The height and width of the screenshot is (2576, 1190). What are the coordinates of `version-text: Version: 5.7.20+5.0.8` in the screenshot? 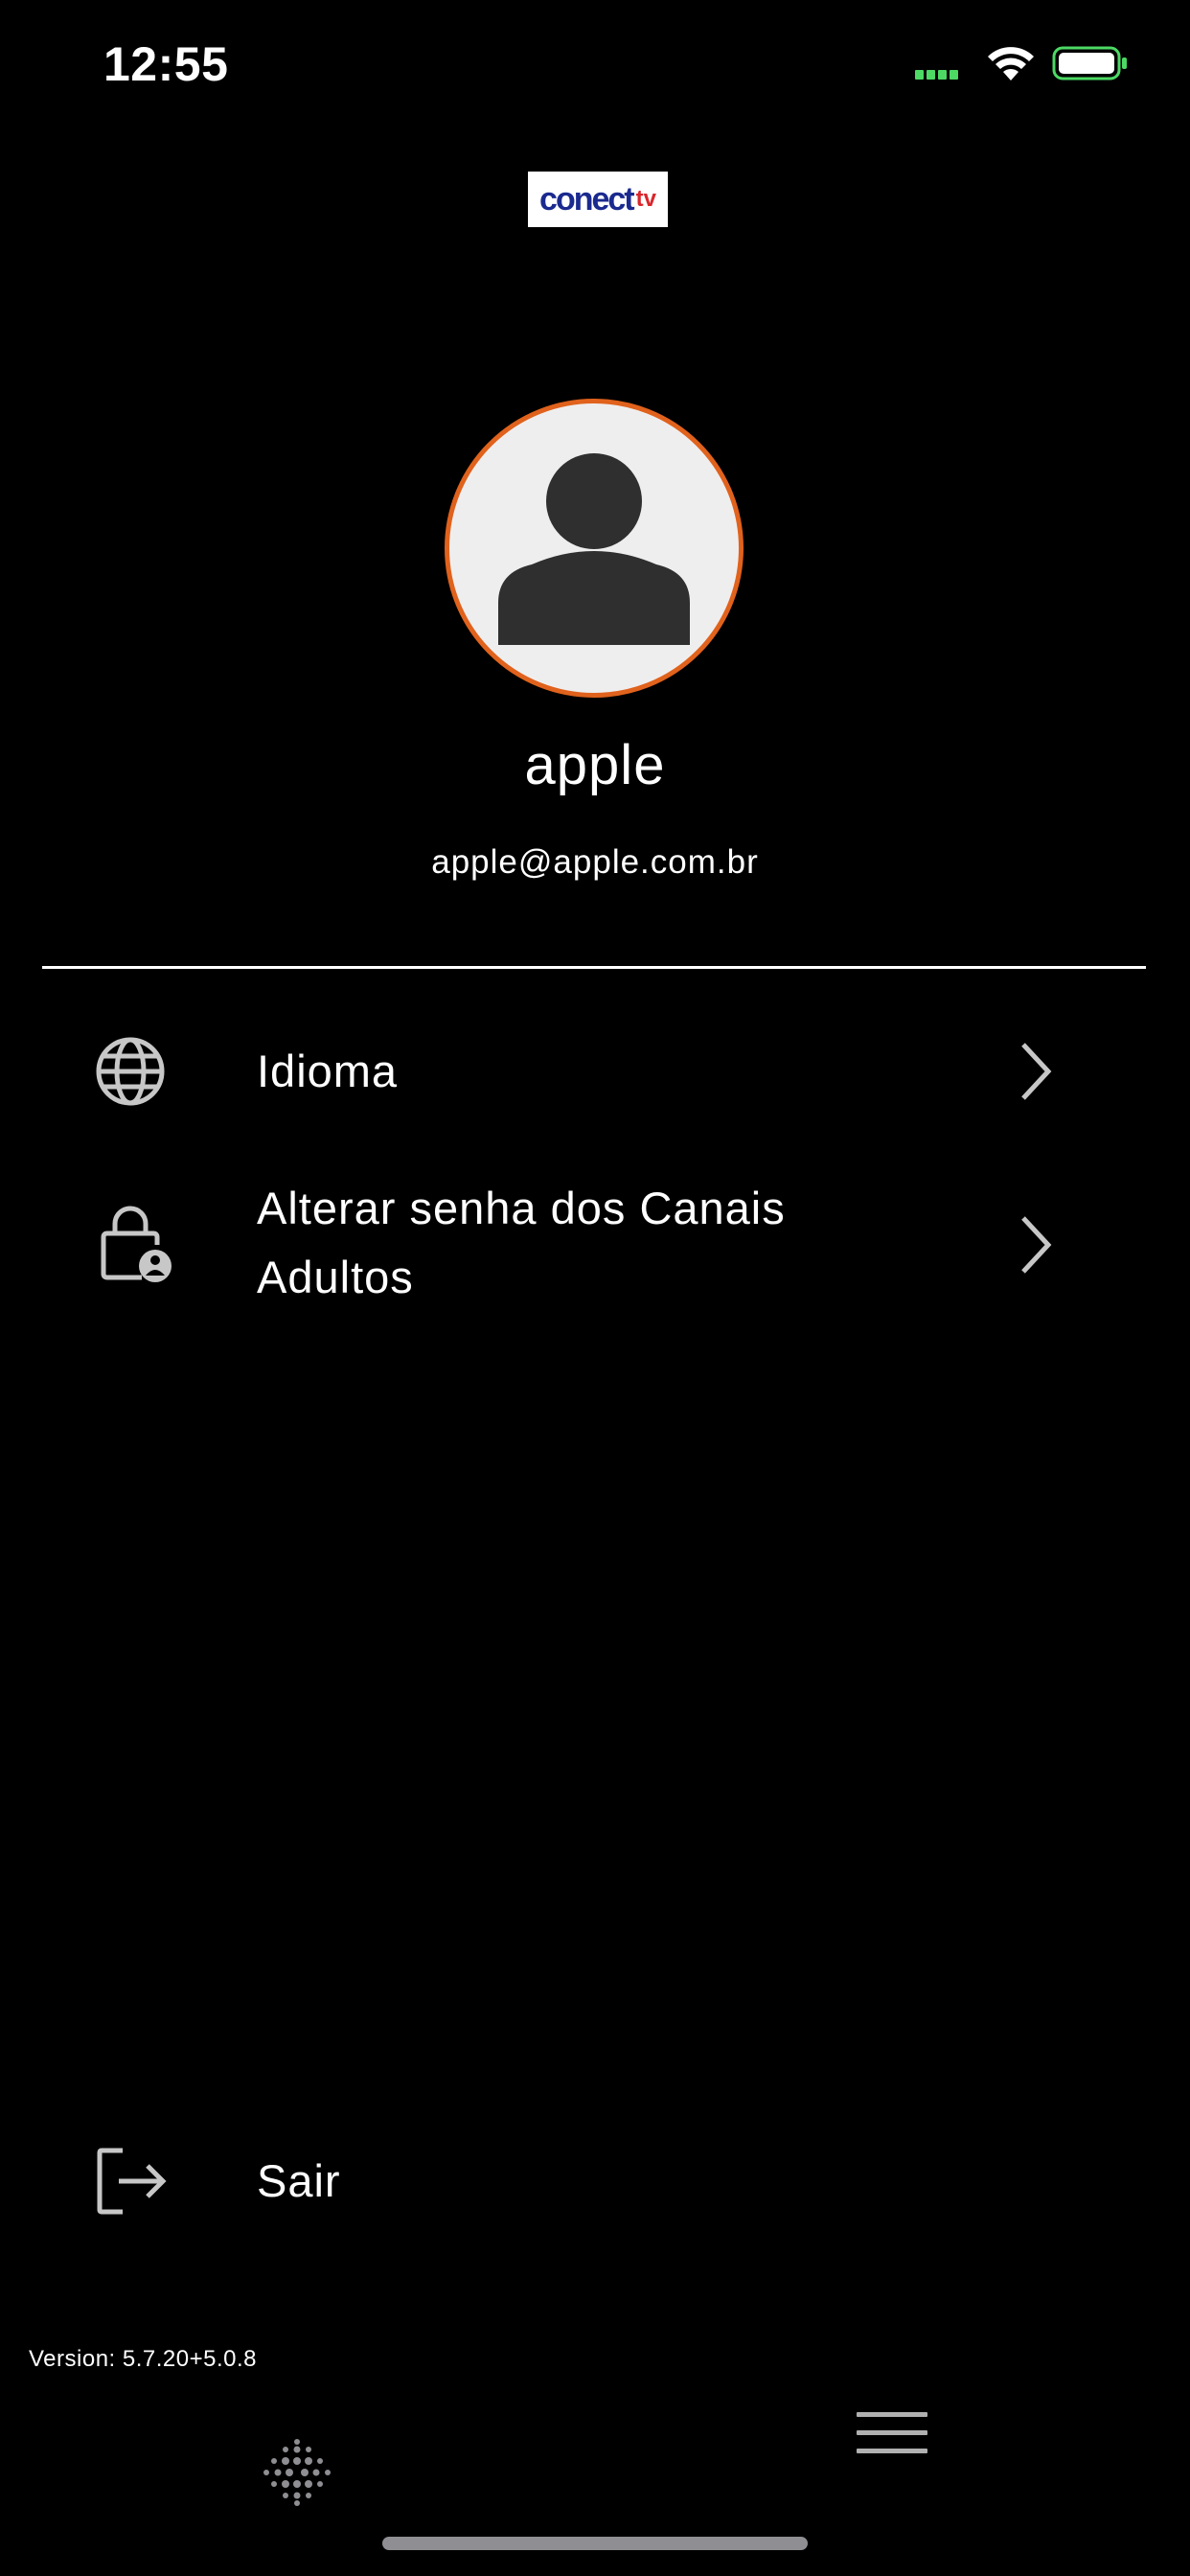 It's located at (144, 2359).